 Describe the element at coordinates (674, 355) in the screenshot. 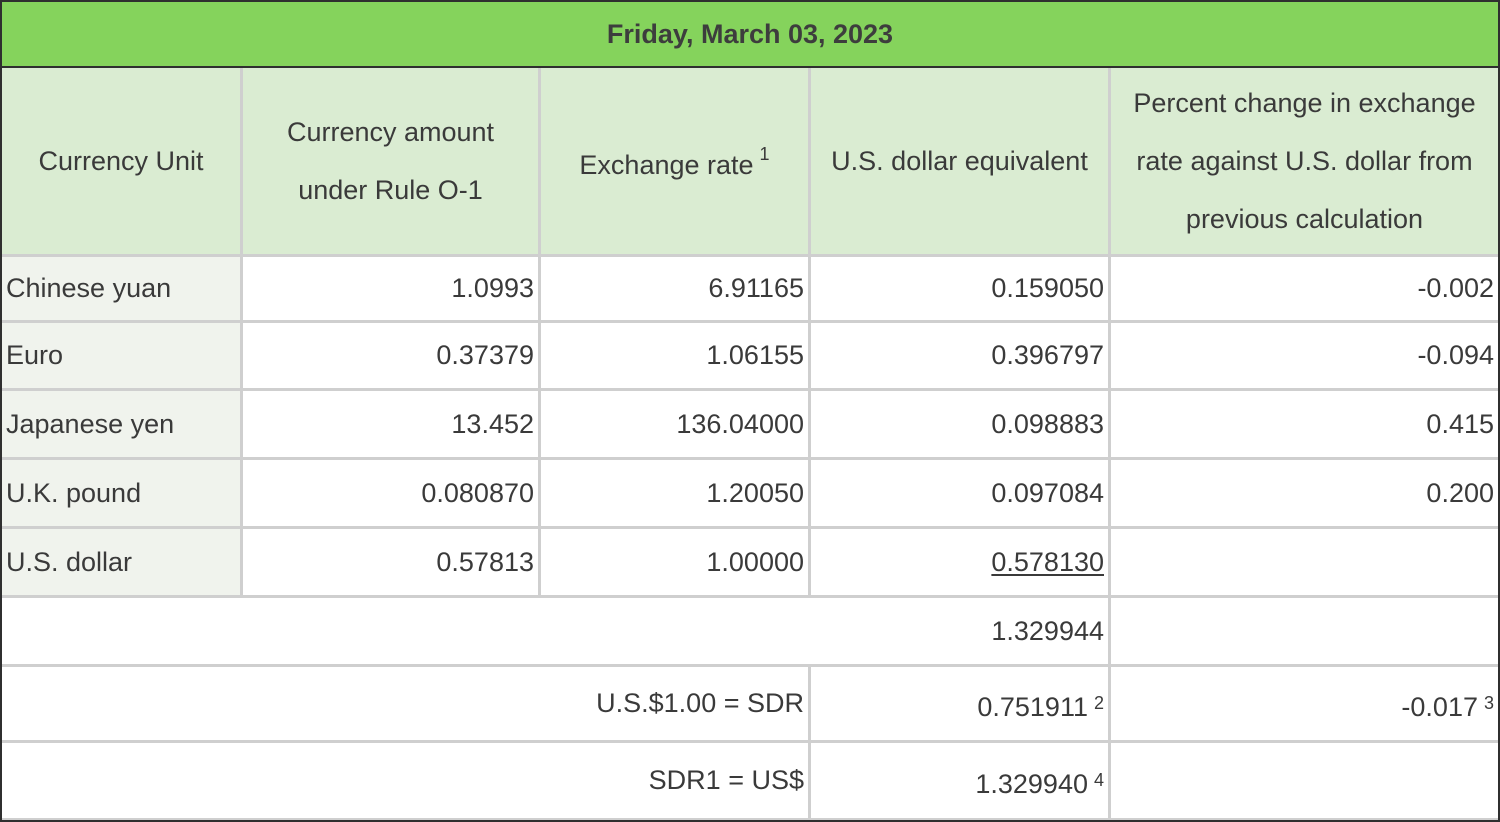

I see `cell-rate: 1.06155` at that location.